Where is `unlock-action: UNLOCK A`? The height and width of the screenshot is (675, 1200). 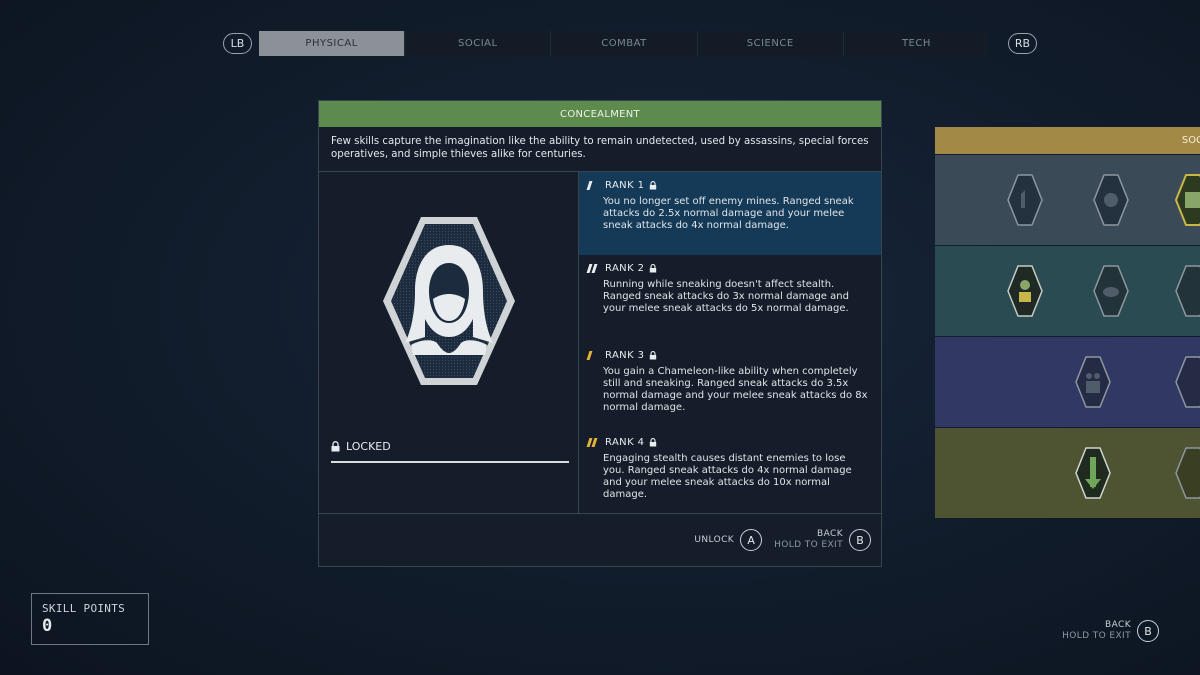 unlock-action: UNLOCK A is located at coordinates (728, 540).